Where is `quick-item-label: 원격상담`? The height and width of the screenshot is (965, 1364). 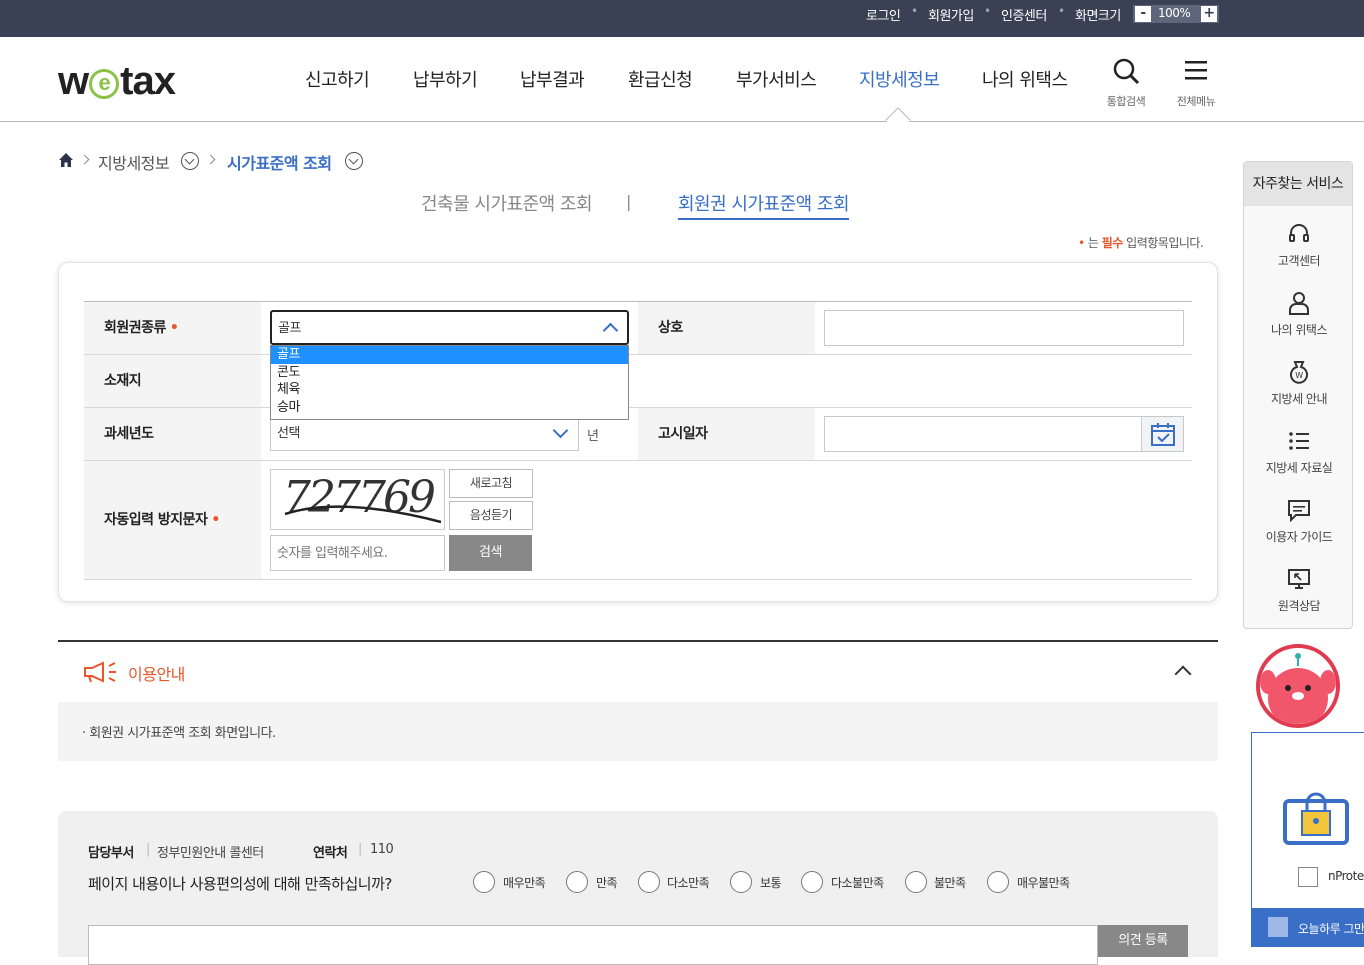
quick-item-label: 원격상담 is located at coordinates (1299, 606).